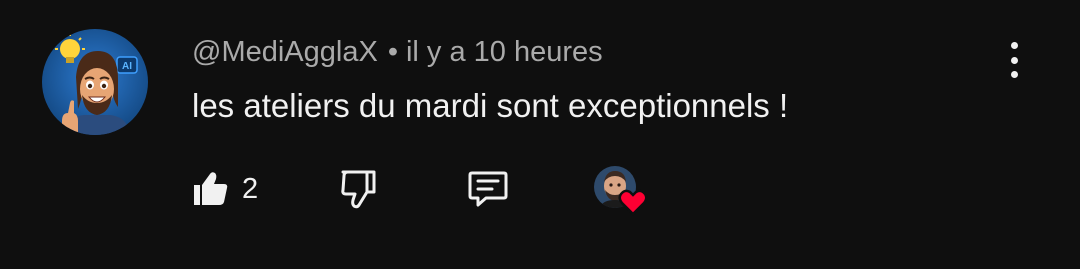 The width and height of the screenshot is (1080, 269). I want to click on like-count: 2, so click(250, 189).